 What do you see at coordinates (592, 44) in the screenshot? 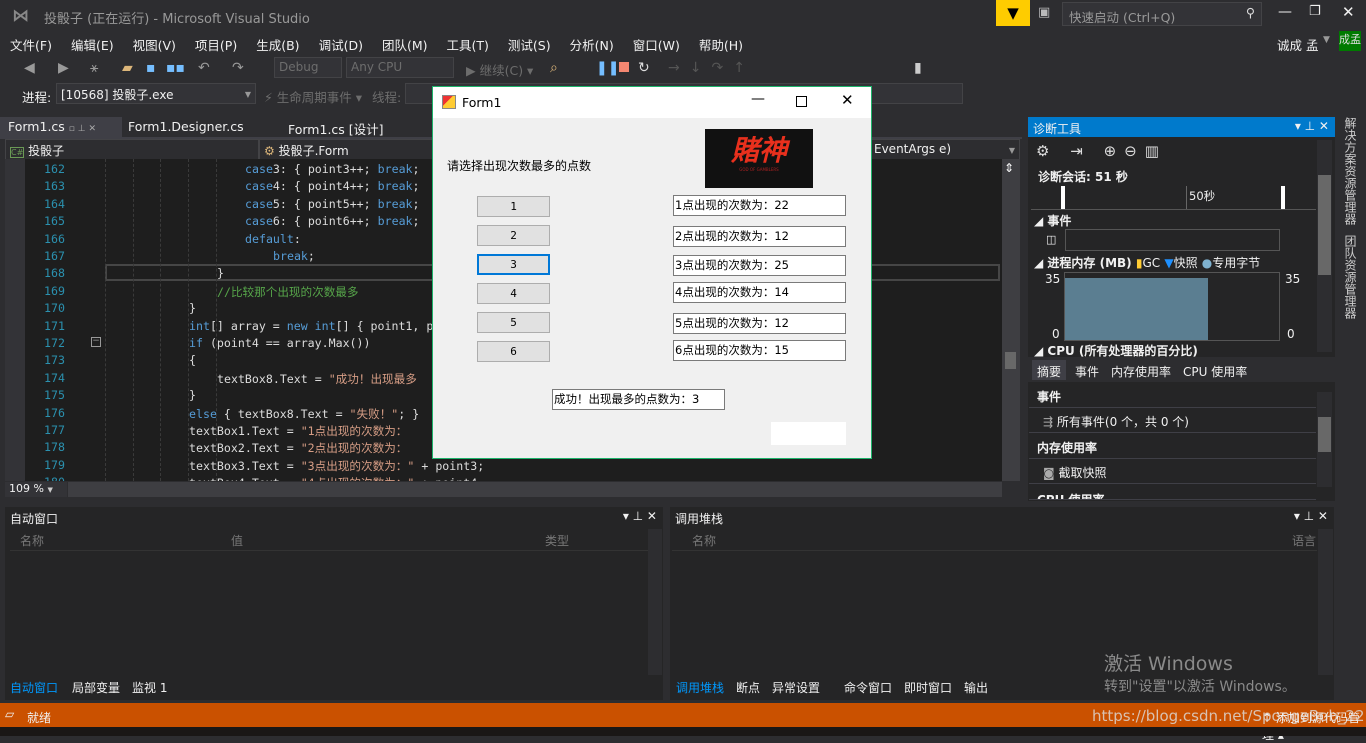
I see `menu-item: 分析(N)` at bounding box center [592, 44].